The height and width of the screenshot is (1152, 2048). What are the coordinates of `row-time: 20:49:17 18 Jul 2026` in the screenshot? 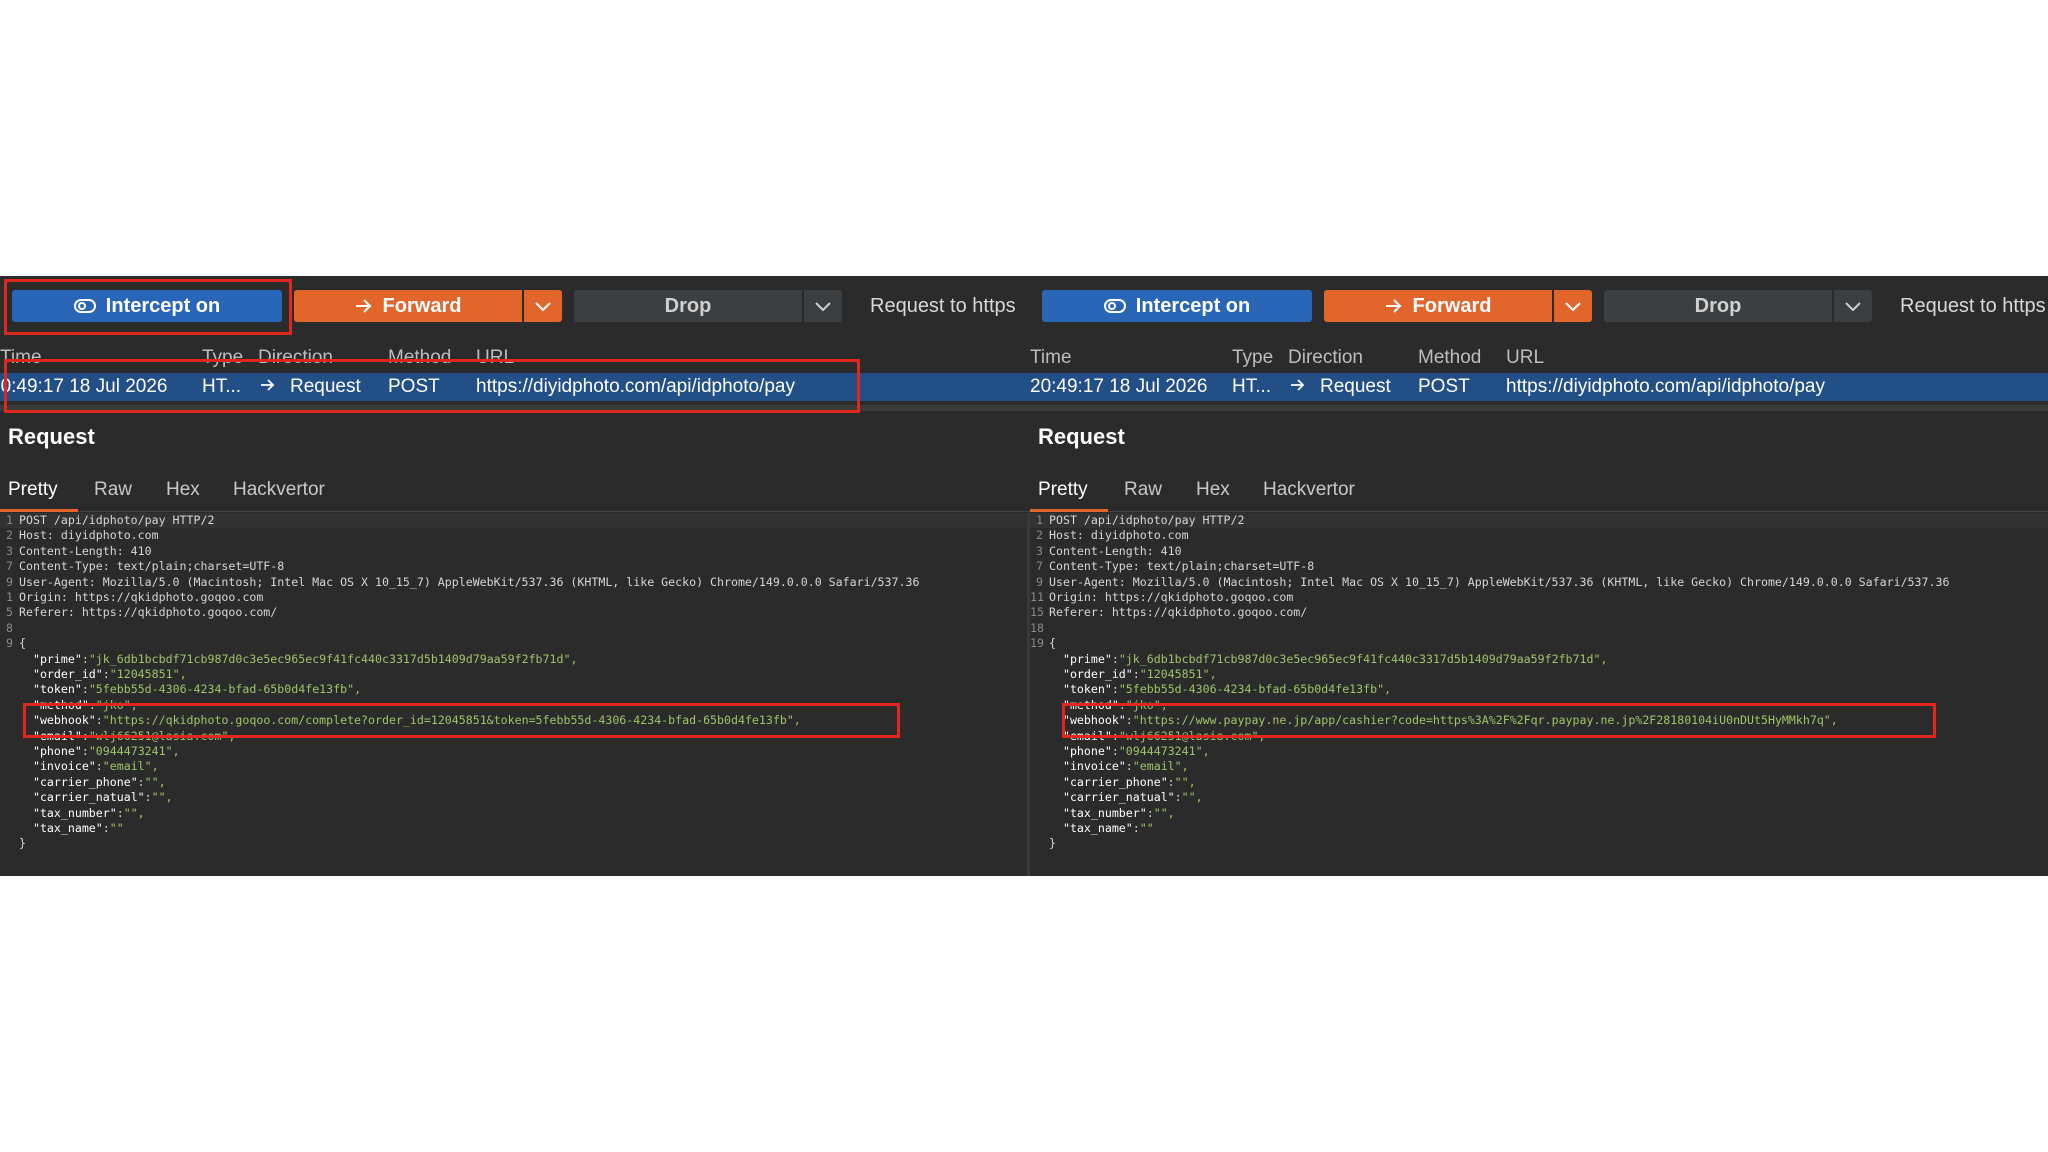 It's located at (1119, 386).